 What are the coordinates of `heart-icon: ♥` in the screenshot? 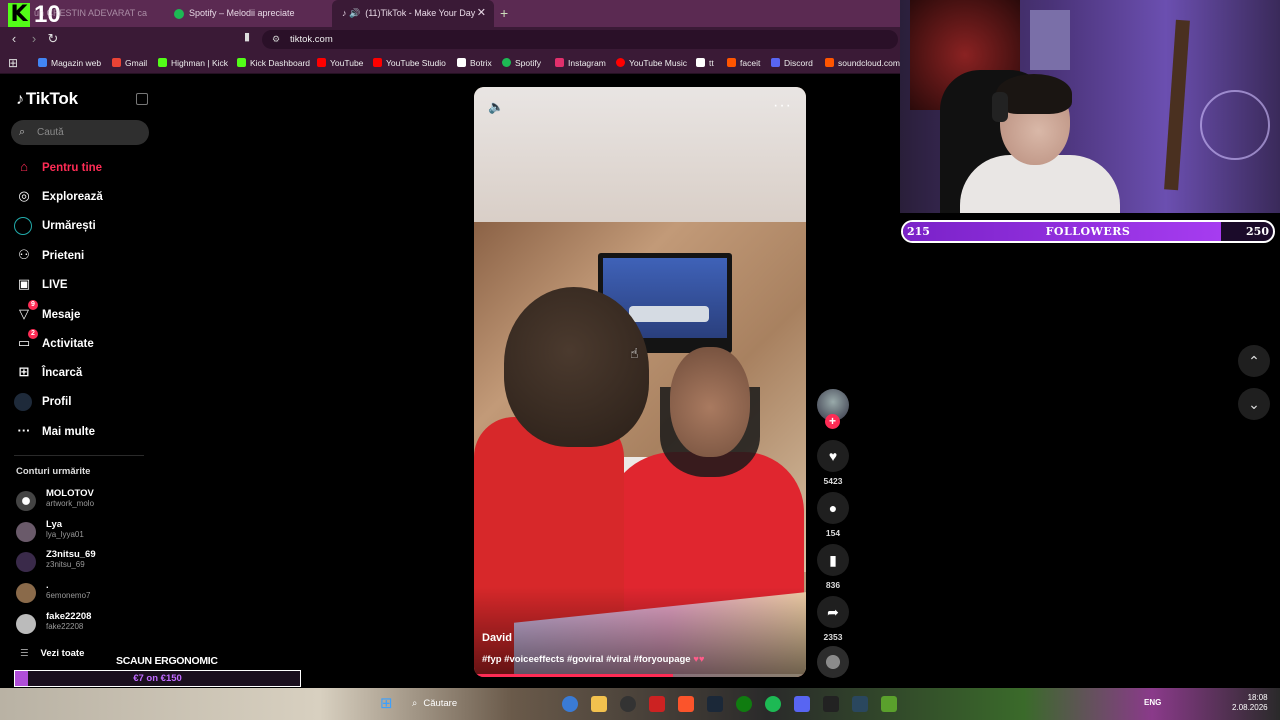 It's located at (833, 456).